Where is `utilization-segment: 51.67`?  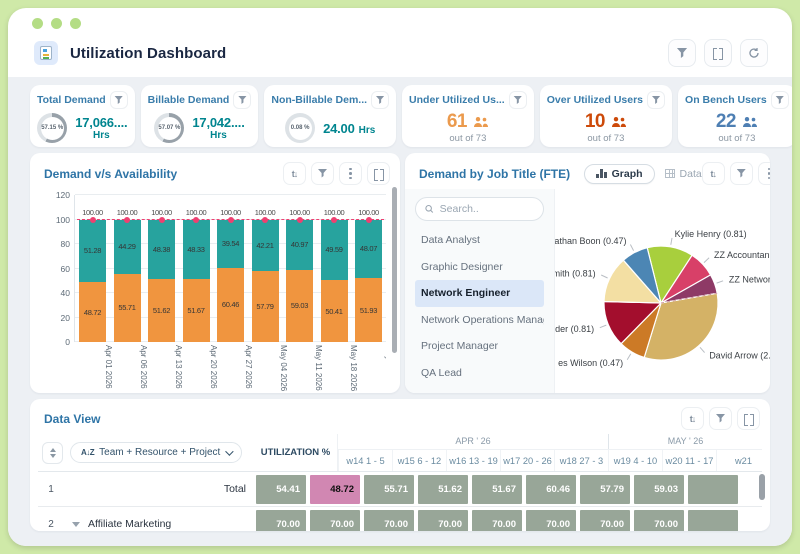
utilization-segment: 51.67 is located at coordinates (196, 310).